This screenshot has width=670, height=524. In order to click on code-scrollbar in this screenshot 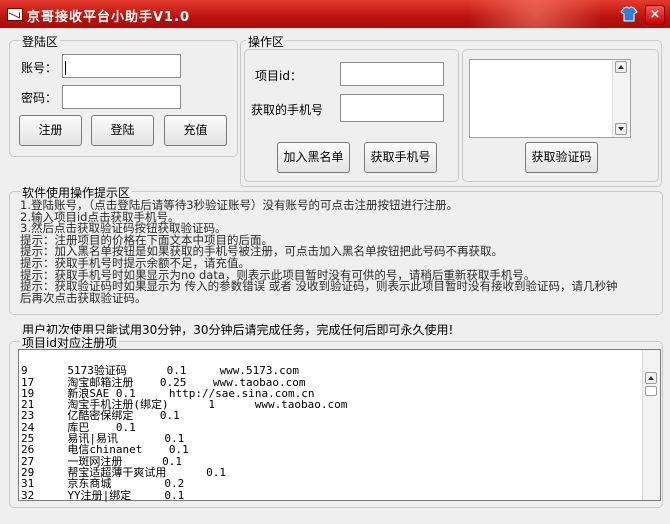, I will do `click(621, 98)`.